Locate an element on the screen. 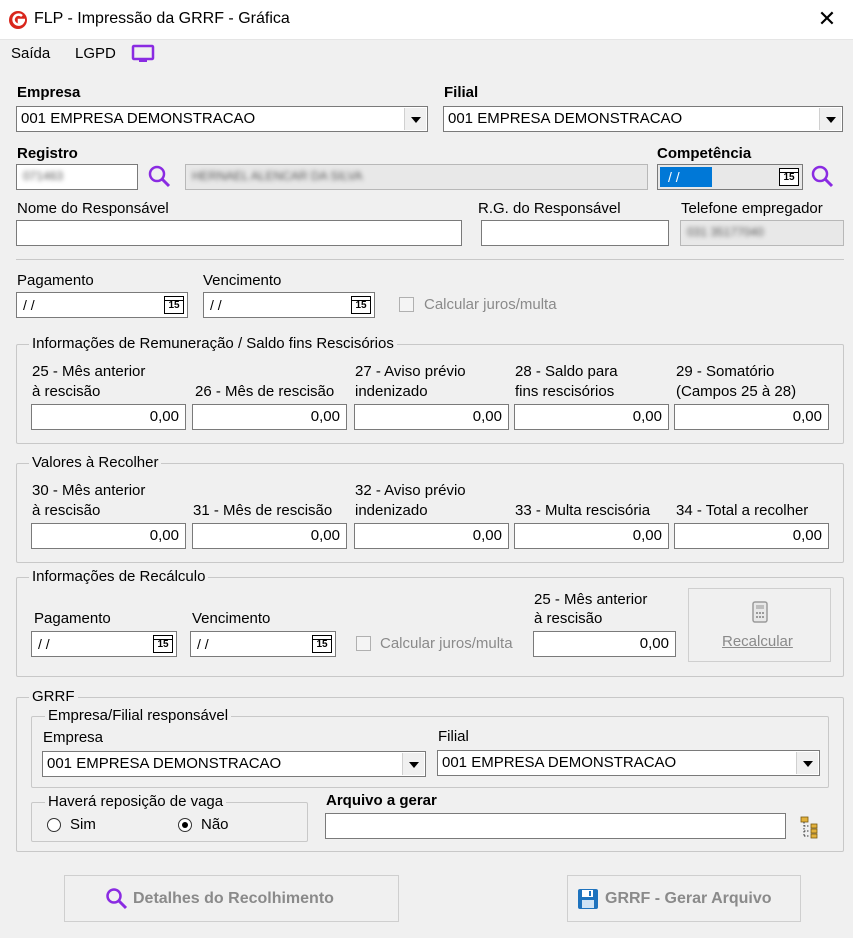 This screenshot has width=853, height=938. registro-code-input: 071463 is located at coordinates (77, 177).